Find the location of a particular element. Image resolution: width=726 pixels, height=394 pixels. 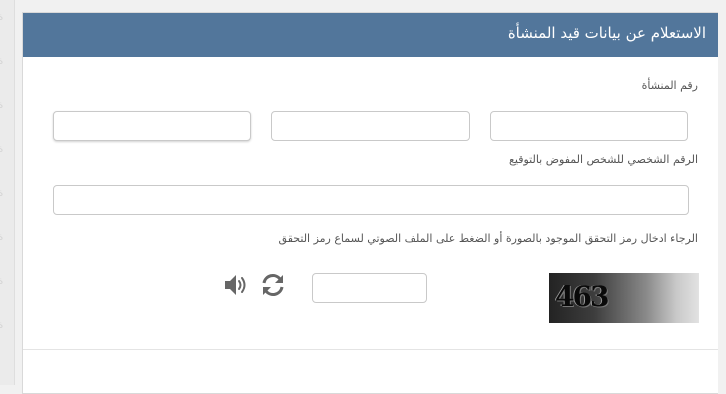

captcha-image: 463 is located at coordinates (624, 298).